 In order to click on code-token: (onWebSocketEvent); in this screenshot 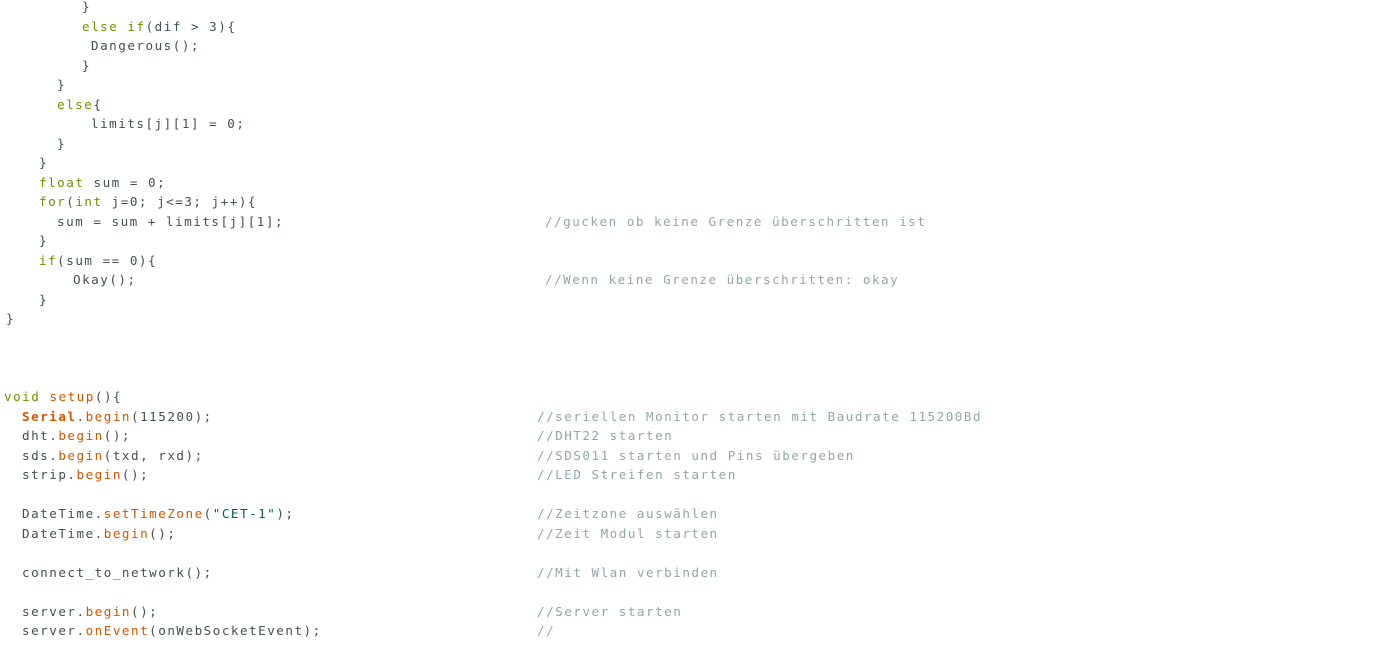, I will do `click(235, 630)`.